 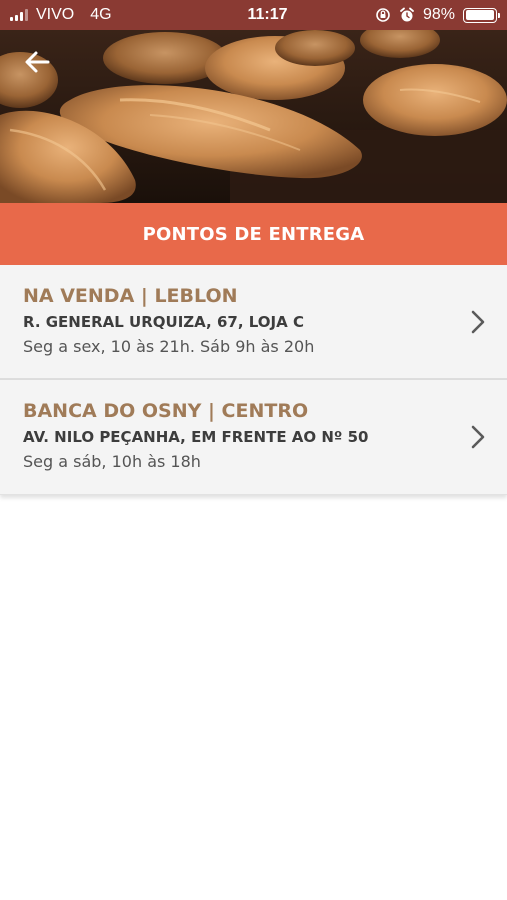 What do you see at coordinates (166, 411) in the screenshot?
I see `location-title: BANCA DO OSNY | CENTRO` at bounding box center [166, 411].